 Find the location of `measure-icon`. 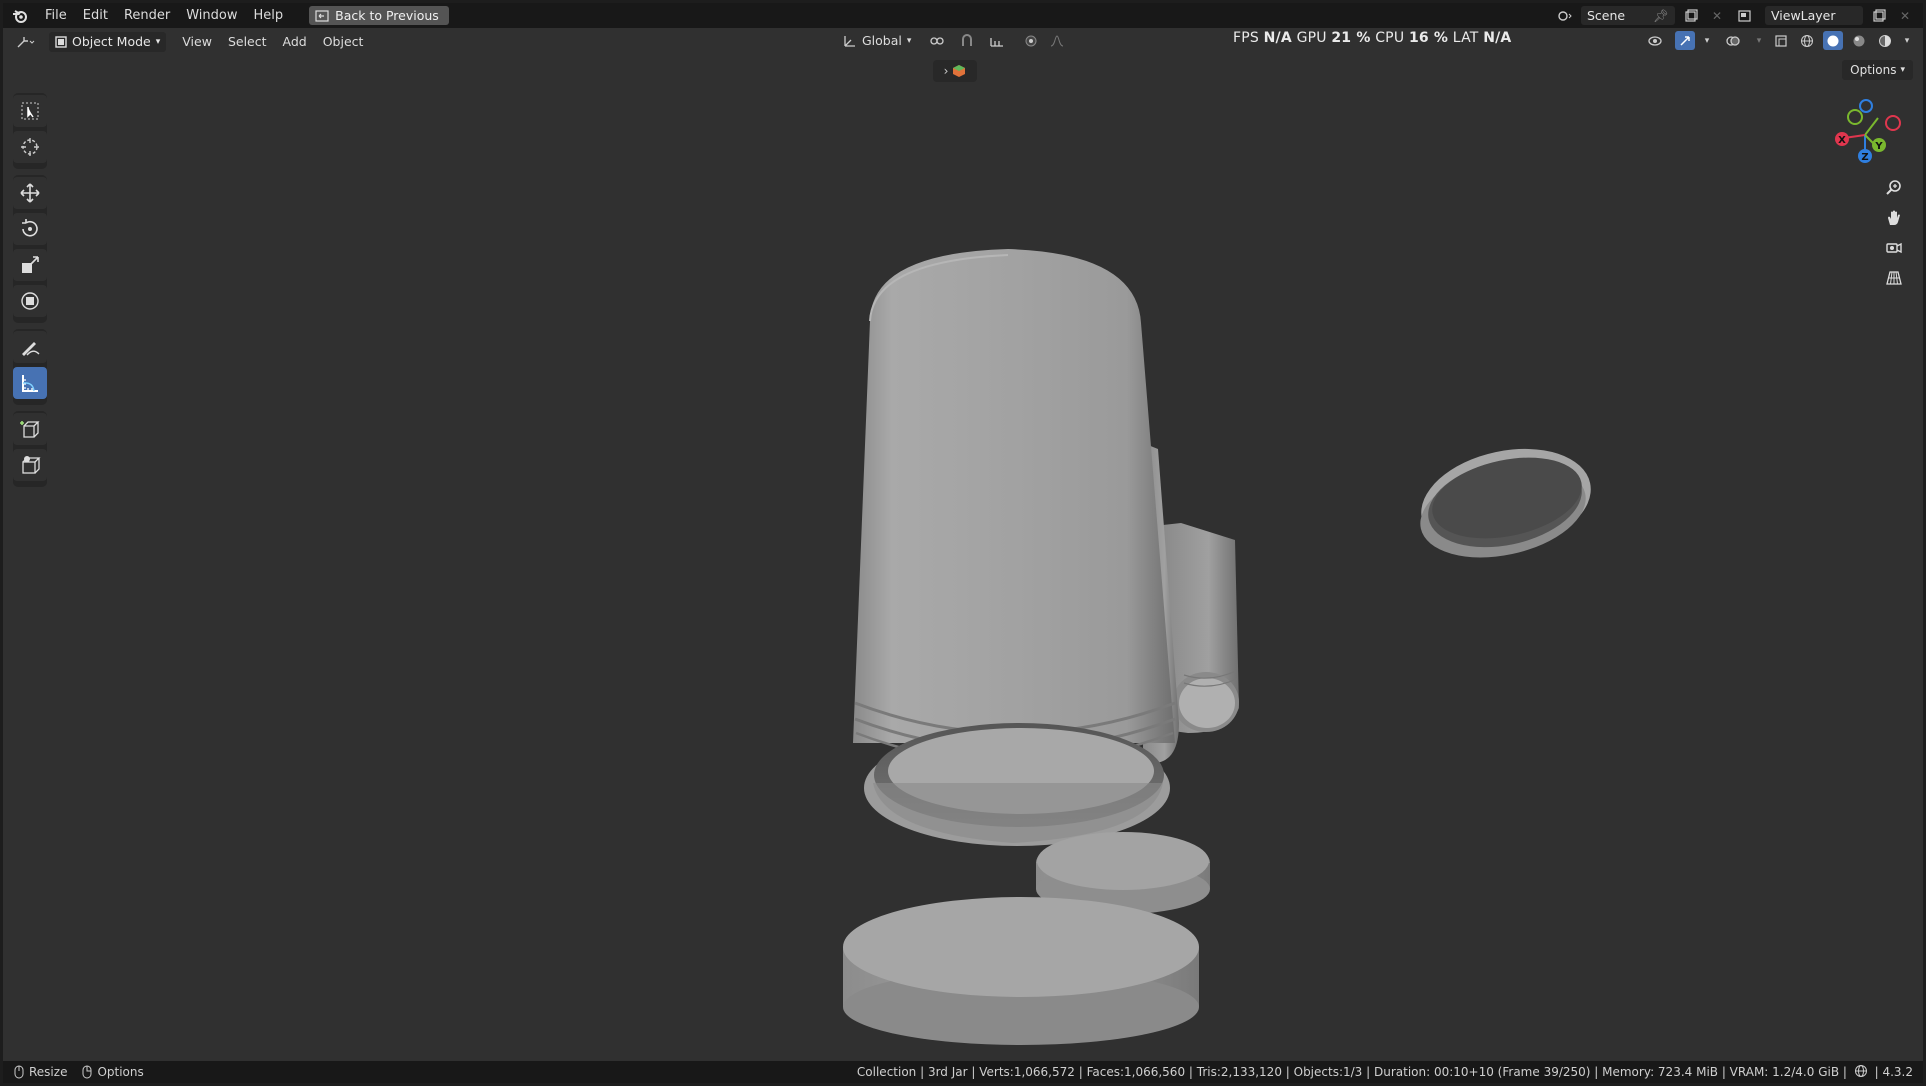

measure-icon is located at coordinates (30, 383).